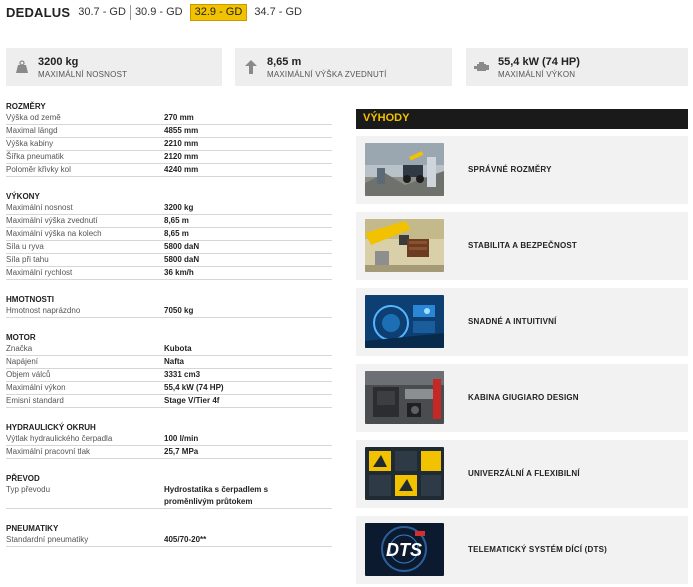 This screenshot has width=693, height=587. I want to click on section-title-pneumatiky: PNEUMATIKY, so click(32, 528).